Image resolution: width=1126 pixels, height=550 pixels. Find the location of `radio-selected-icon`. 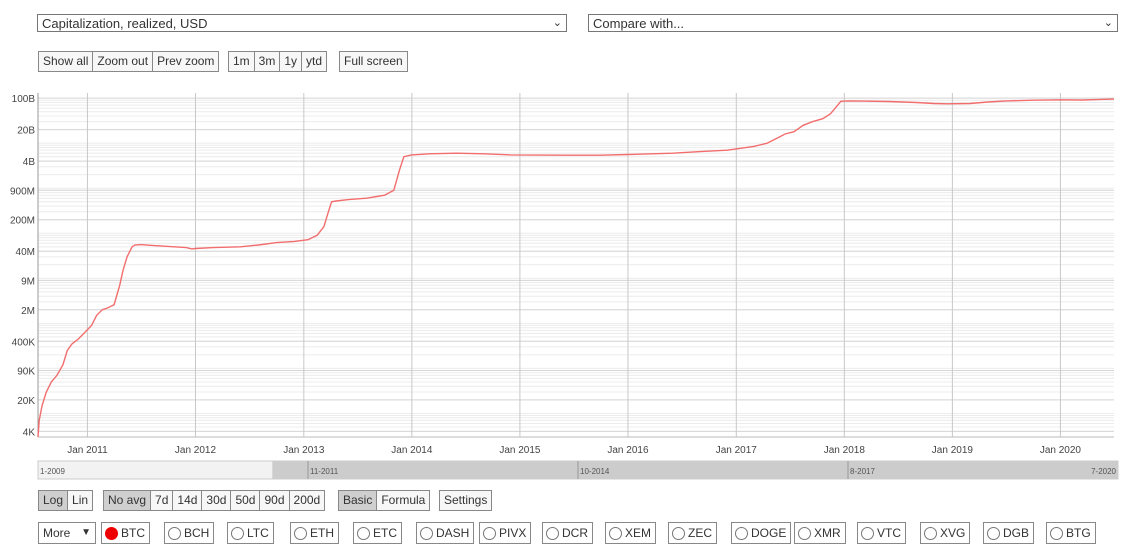

radio-selected-icon is located at coordinates (111, 533).